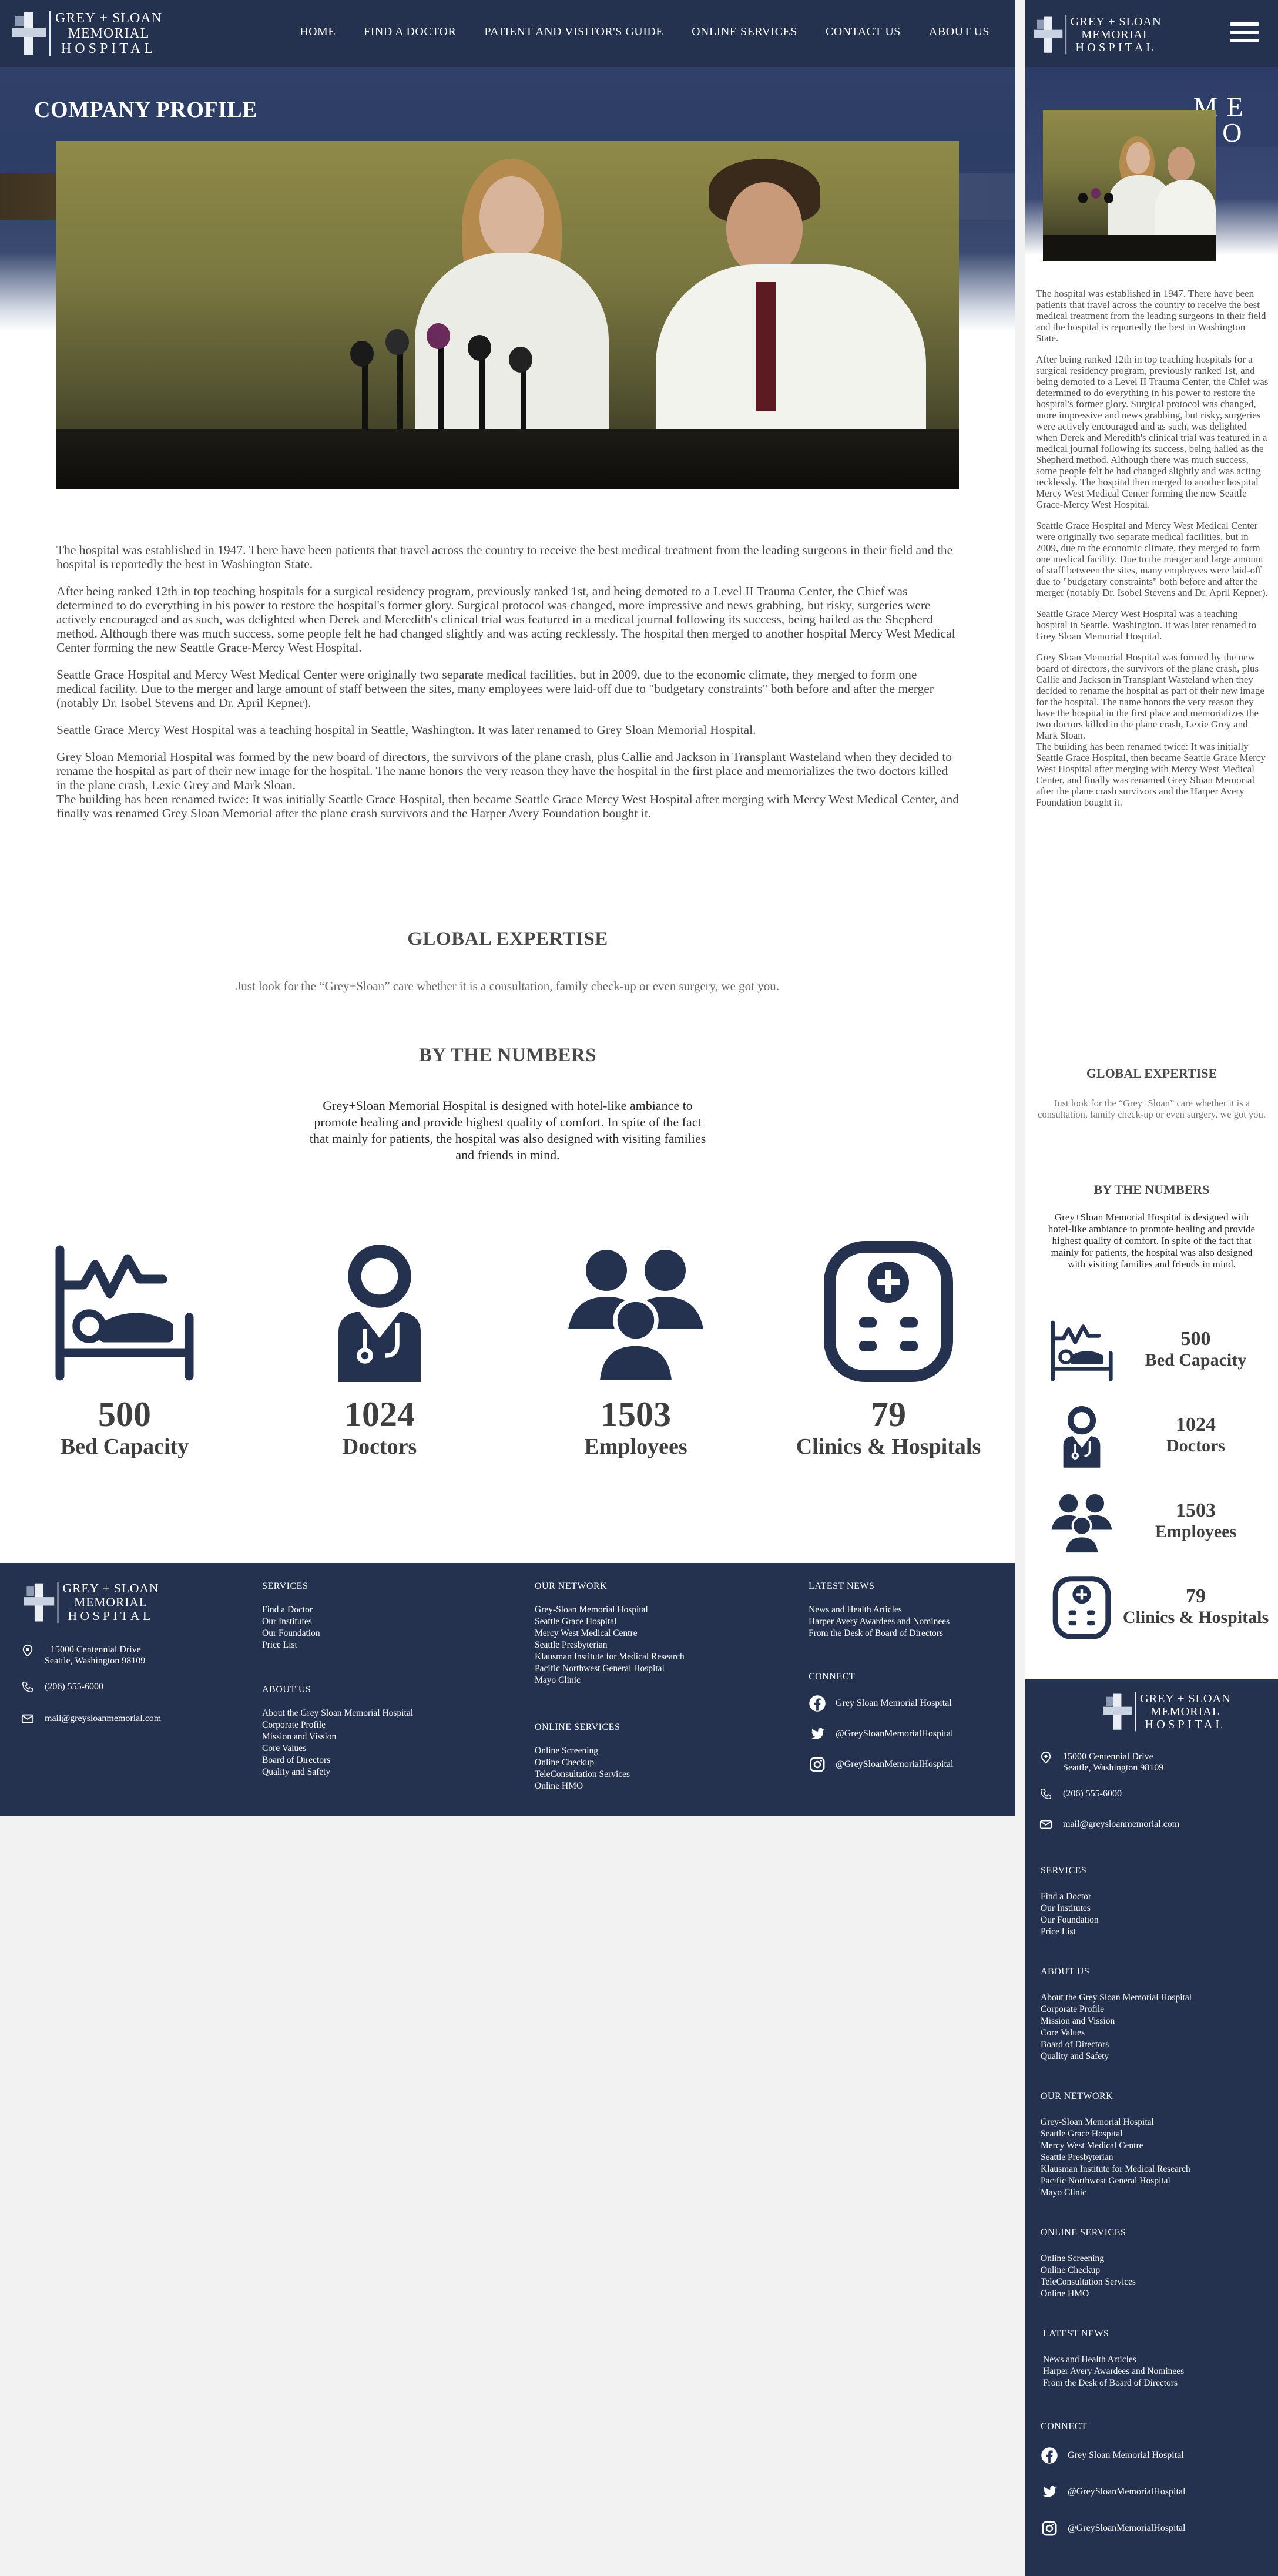 The width and height of the screenshot is (1278, 2576). Describe the element at coordinates (888, 1350) in the screenshot. I see `stat-clinics-hospitals: 79 Clinics & Hospitals` at that location.